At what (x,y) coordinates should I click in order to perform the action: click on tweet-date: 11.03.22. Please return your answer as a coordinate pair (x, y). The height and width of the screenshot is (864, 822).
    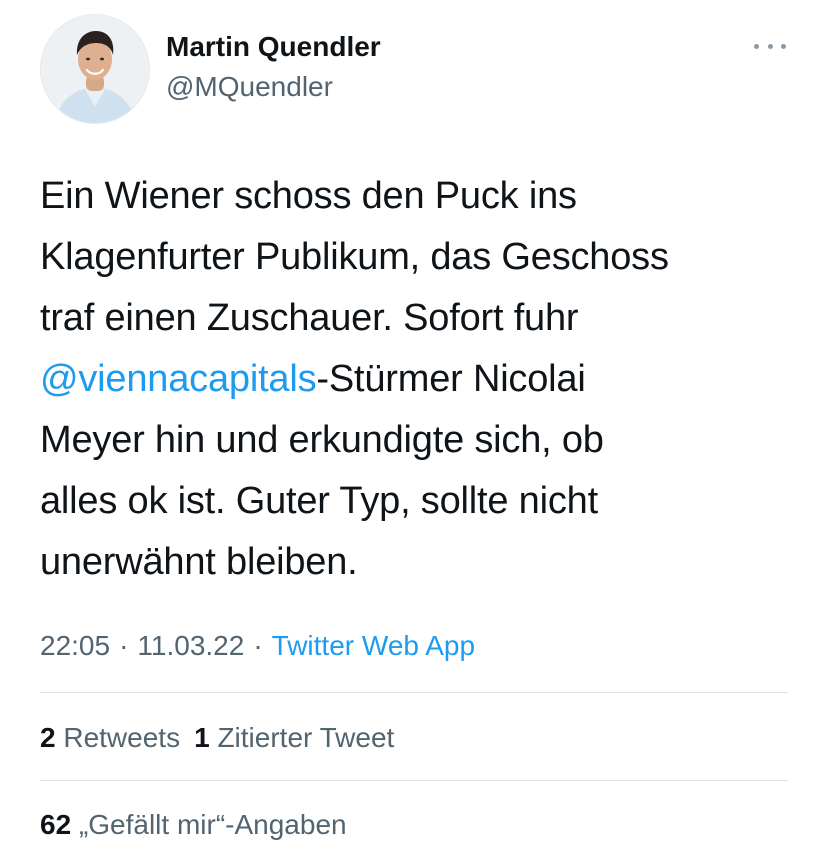
    Looking at the image, I should click on (190, 645).